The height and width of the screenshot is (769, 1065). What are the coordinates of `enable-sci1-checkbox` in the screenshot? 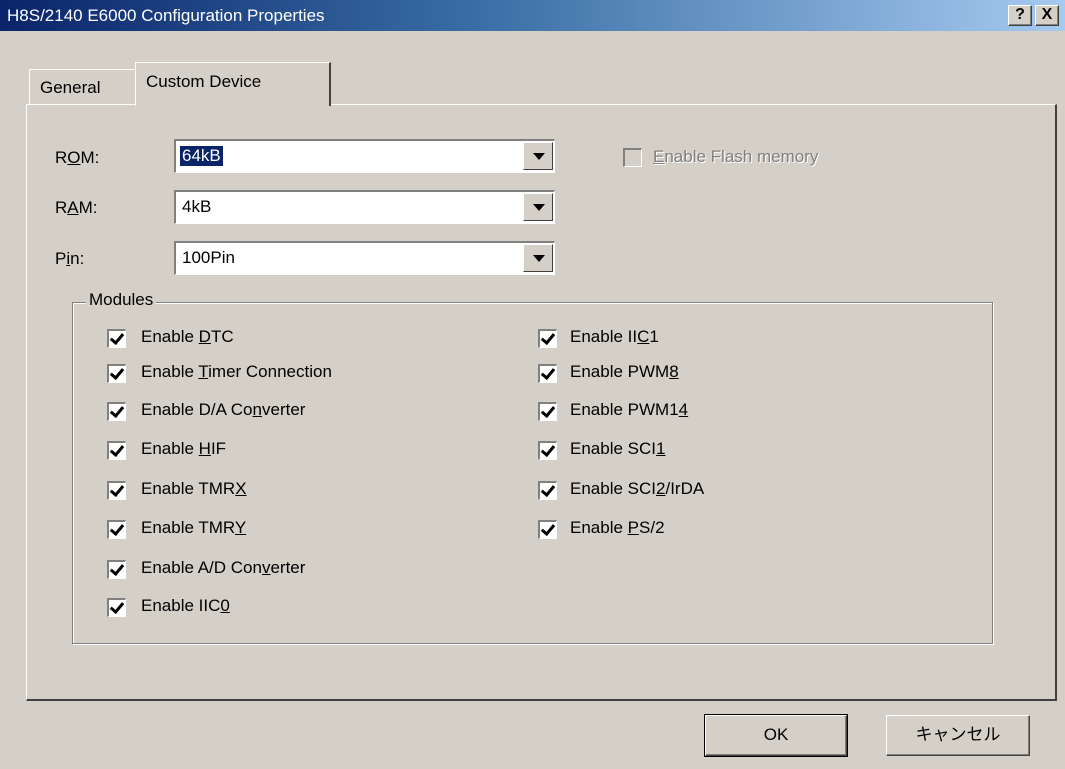 It's located at (547, 450).